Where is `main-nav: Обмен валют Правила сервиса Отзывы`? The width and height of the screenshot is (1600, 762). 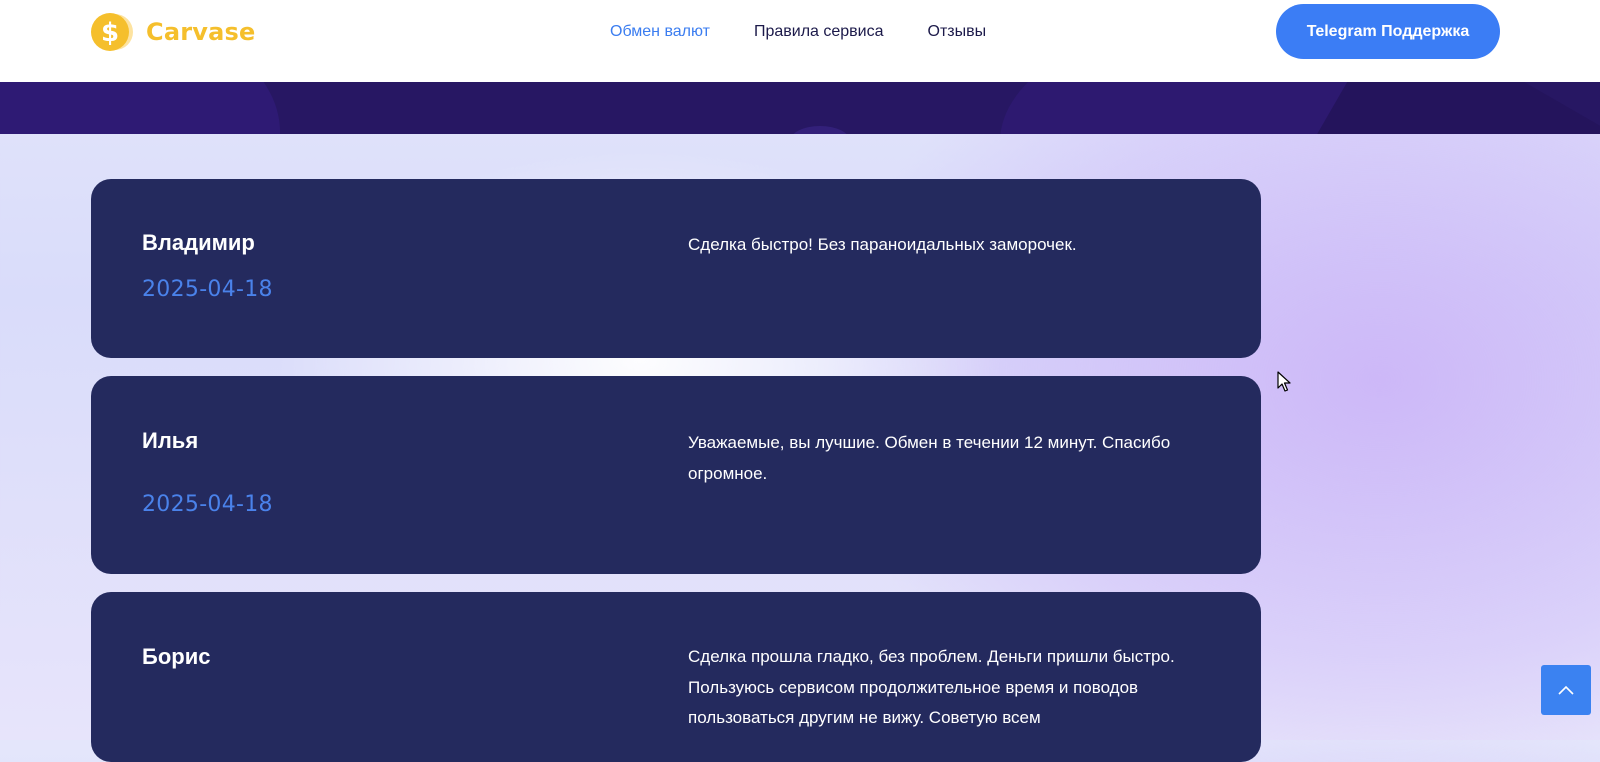 main-nav: Обмен валют Правила сервиса Отзывы is located at coordinates (798, 32).